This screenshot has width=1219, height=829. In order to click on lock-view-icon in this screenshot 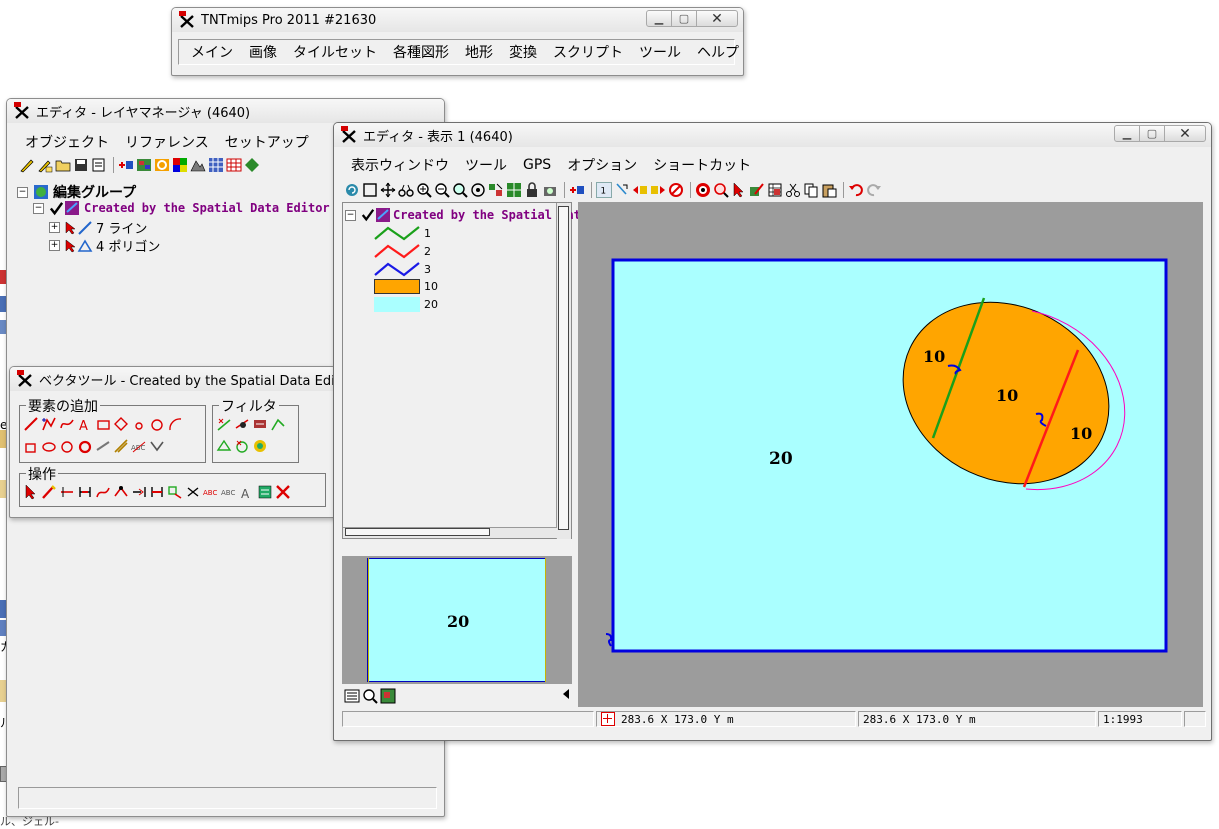, I will do `click(532, 190)`.